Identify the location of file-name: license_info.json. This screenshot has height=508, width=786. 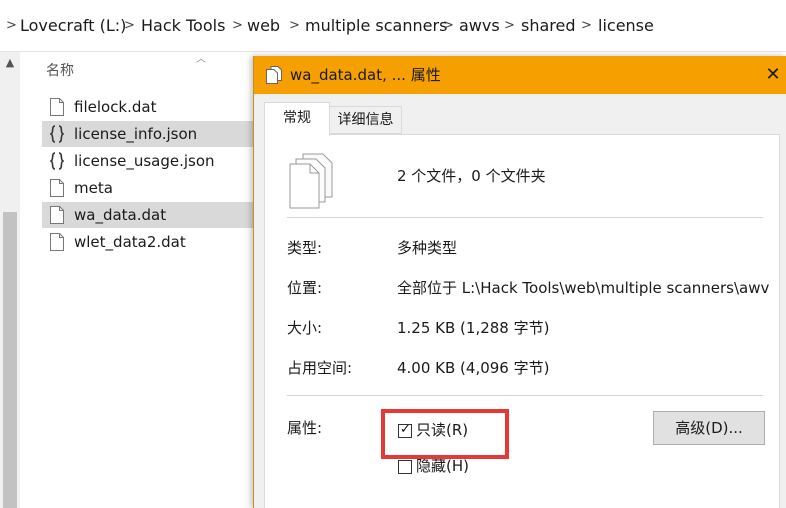
(136, 134).